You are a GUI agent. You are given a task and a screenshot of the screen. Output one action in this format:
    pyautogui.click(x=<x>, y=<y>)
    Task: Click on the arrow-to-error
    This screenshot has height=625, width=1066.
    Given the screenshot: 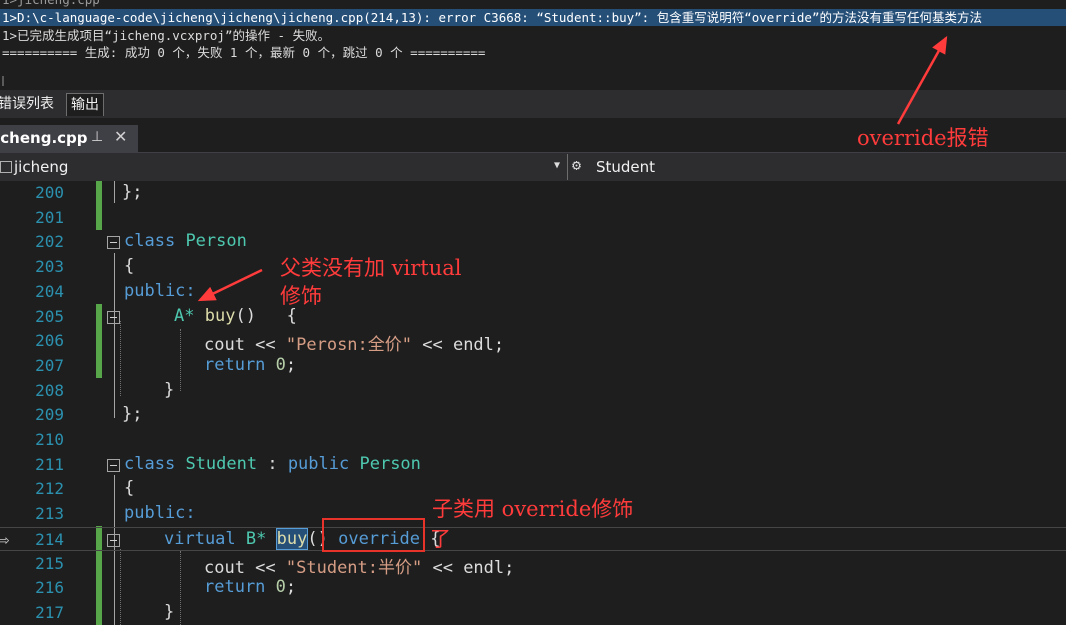 What is the action you would take?
    pyautogui.click(x=922, y=80)
    